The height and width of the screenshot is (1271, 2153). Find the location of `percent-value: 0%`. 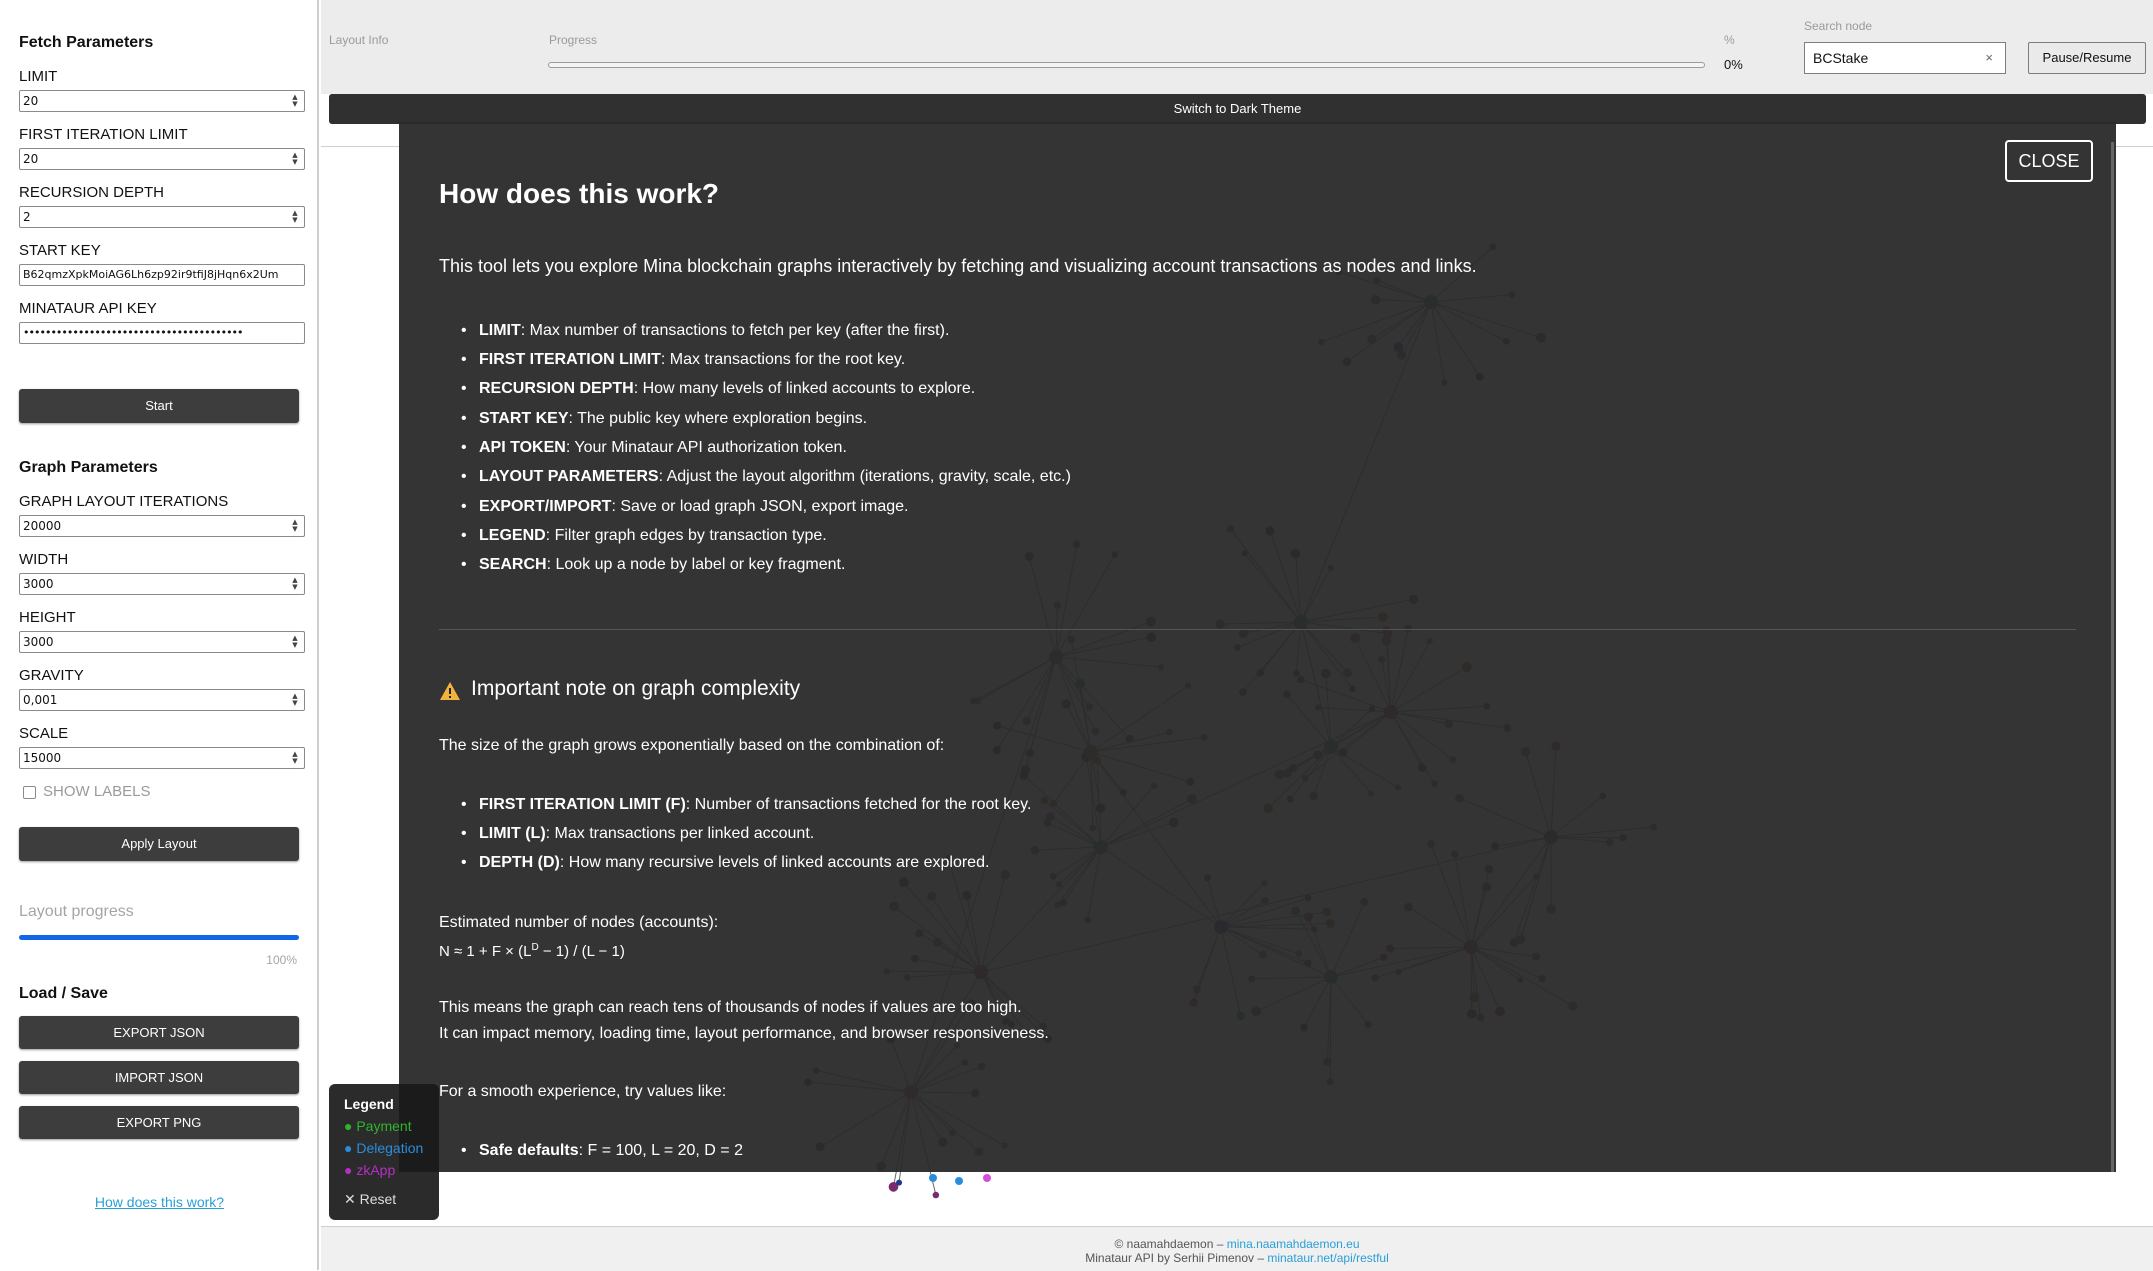

percent-value: 0% is located at coordinates (1733, 64).